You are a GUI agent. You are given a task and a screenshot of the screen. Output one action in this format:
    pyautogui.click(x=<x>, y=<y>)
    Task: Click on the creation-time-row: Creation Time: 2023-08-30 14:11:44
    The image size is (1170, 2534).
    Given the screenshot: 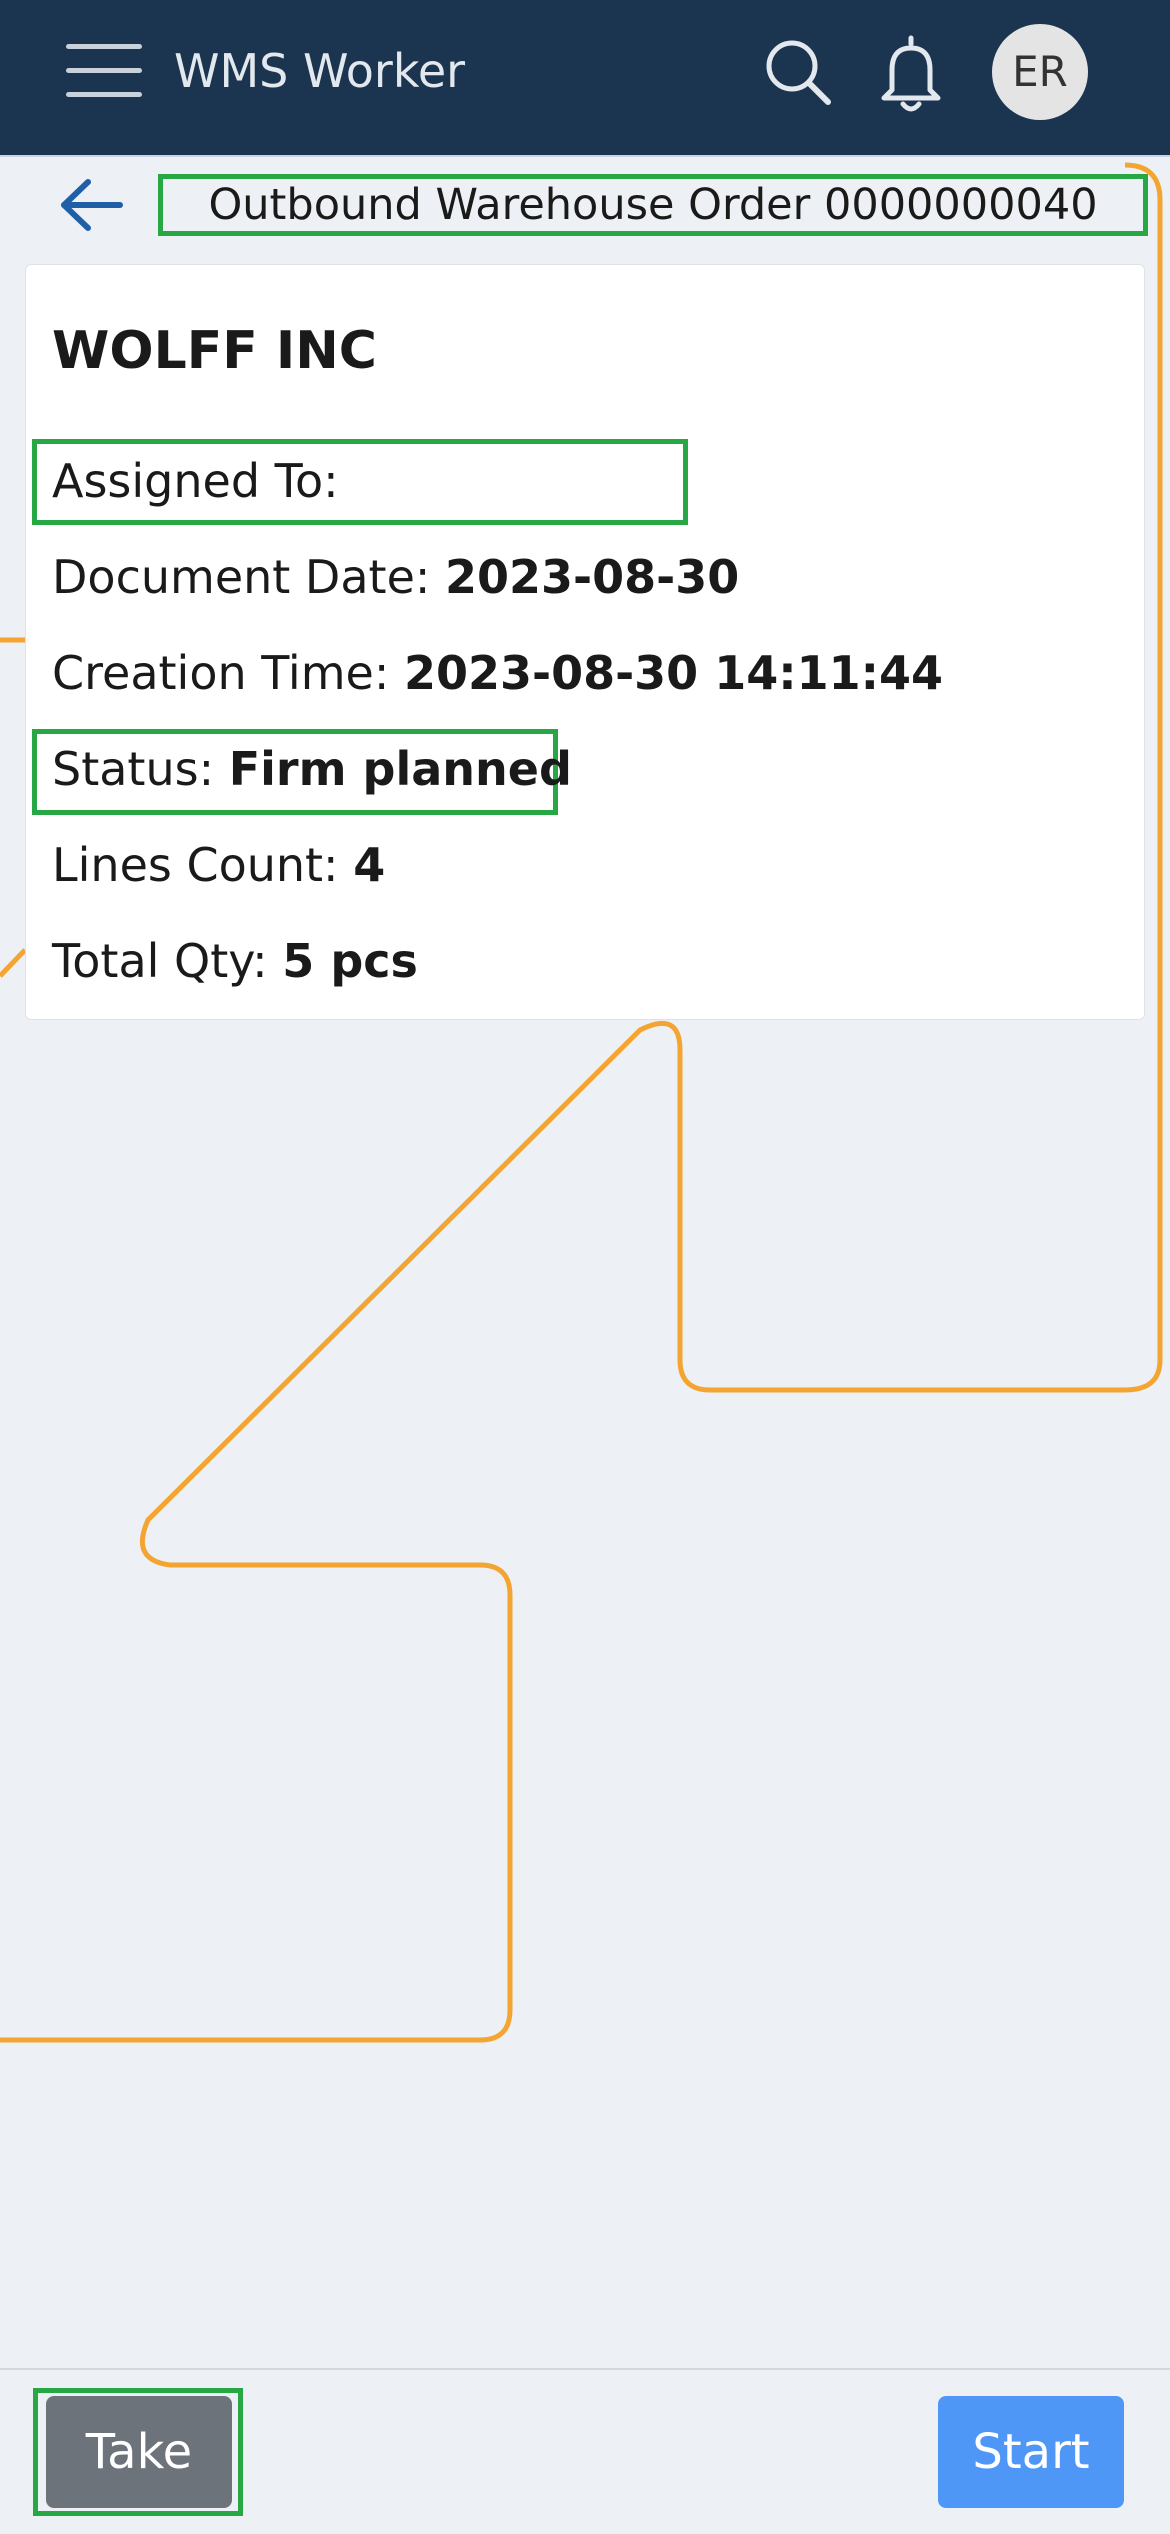 What is the action you would take?
    pyautogui.click(x=497, y=673)
    